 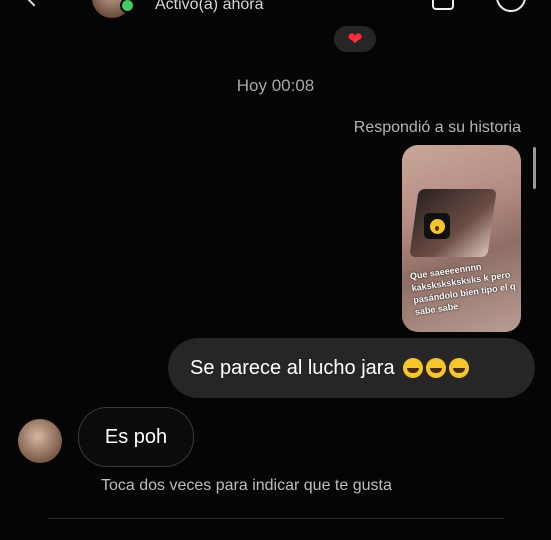 I want to click on double-tap-hint: Toca dos veces para indicar que te gusta, so click(x=246, y=485).